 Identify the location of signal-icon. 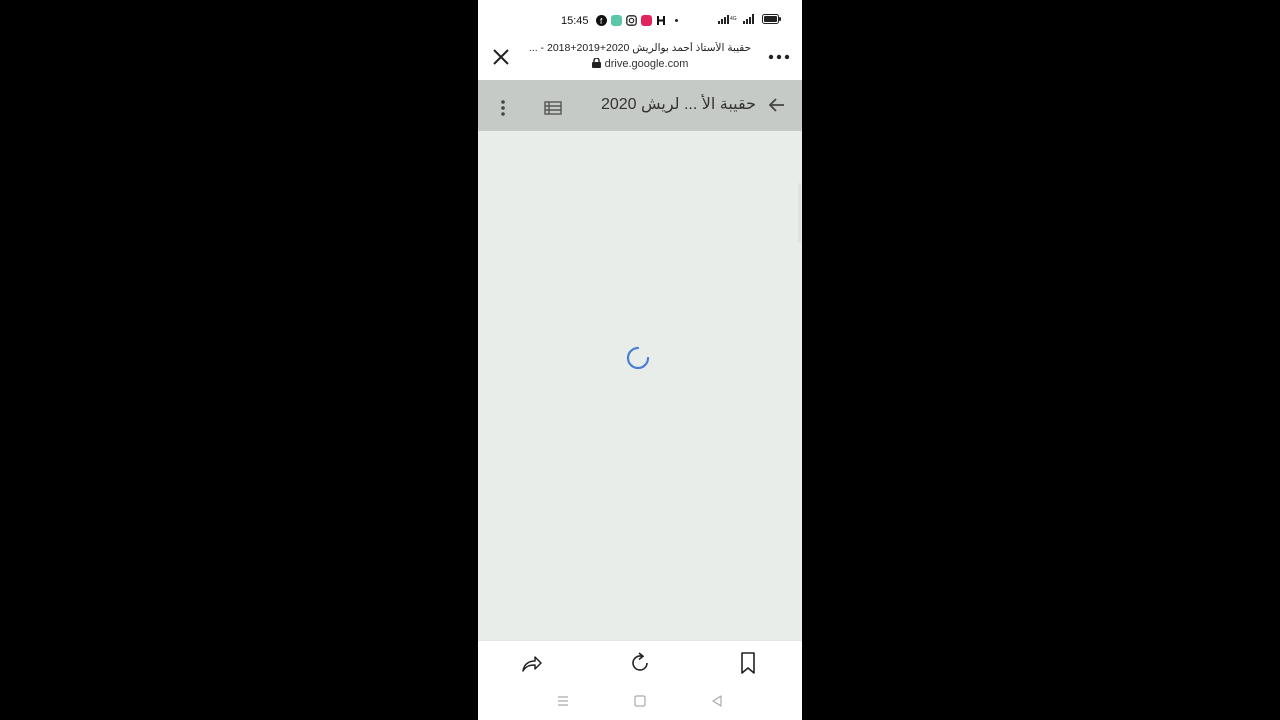
(748, 19).